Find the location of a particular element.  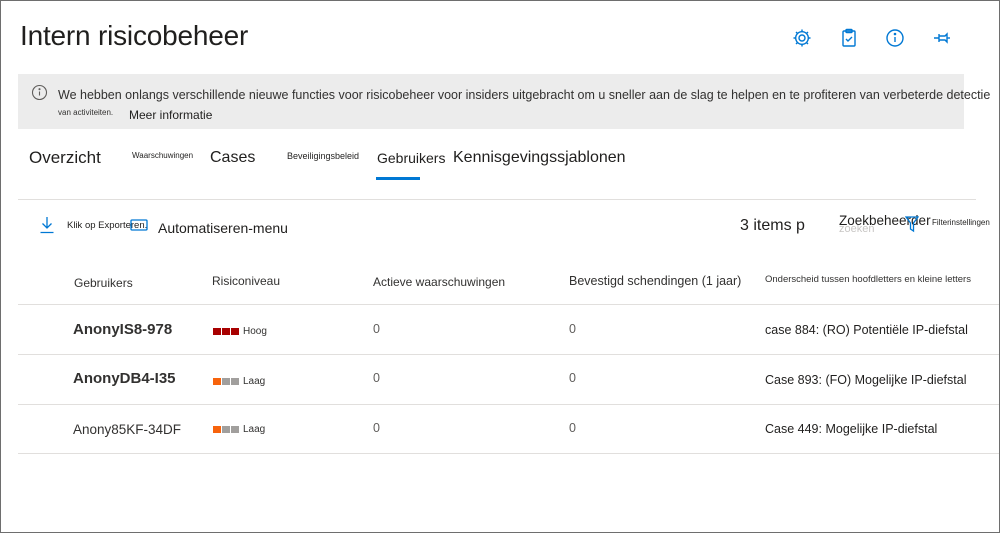

column-header-users: Gebruikers is located at coordinates (103, 283).